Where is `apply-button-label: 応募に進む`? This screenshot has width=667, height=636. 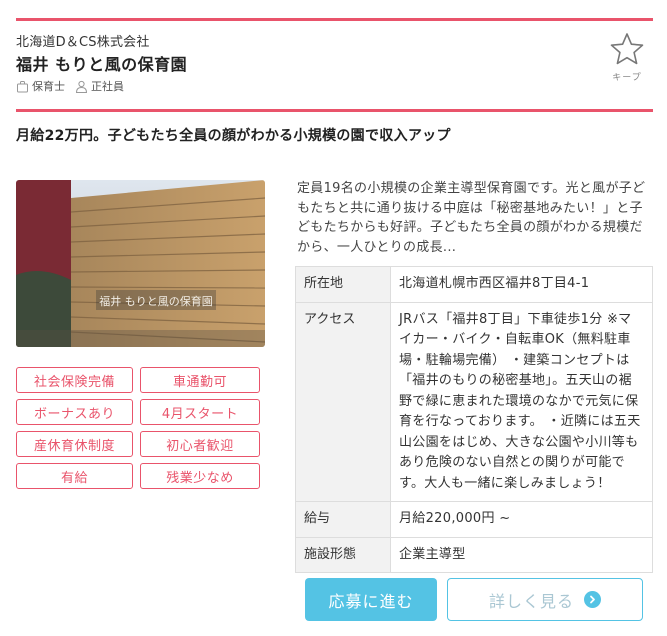 apply-button-label: 応募に進む is located at coordinates (371, 601).